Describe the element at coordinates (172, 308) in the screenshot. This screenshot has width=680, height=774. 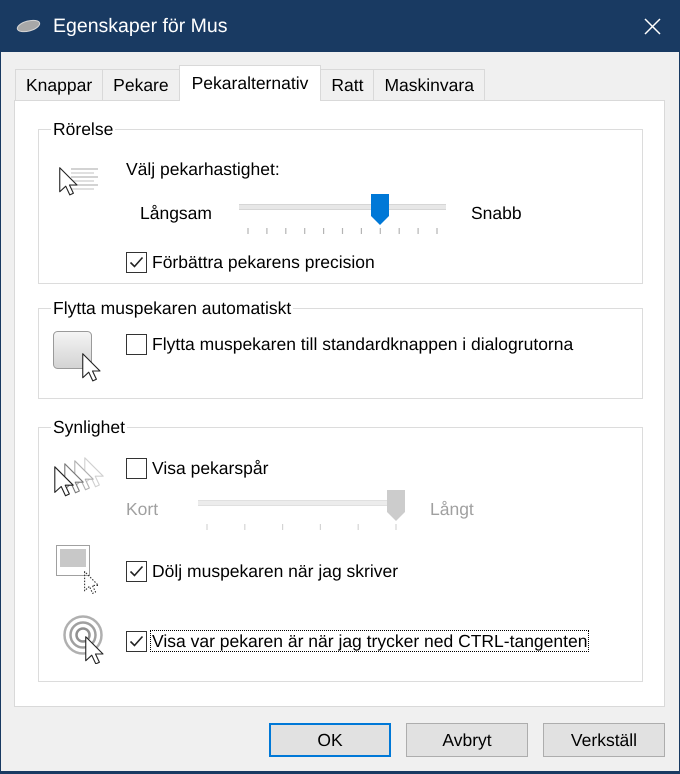
I see `group-title: Flytta muspekaren automatiskt` at that location.